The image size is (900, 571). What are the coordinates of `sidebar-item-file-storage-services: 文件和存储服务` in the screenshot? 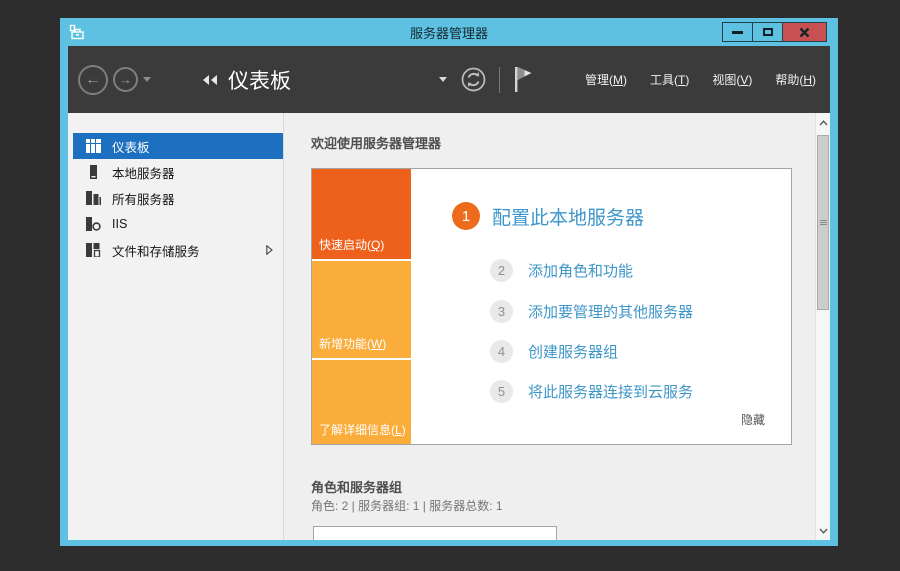 It's located at (178, 250).